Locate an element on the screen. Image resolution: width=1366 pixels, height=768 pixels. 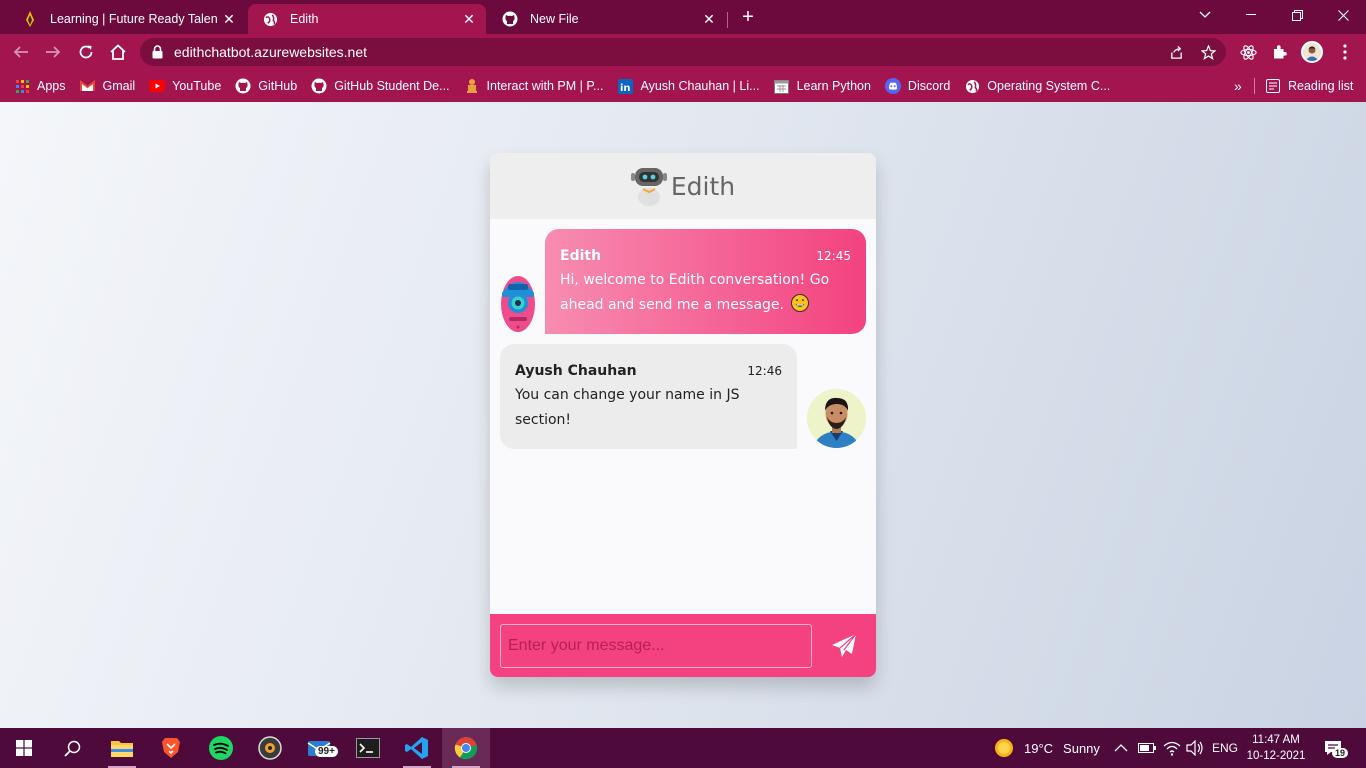
tab-title: Learning | Future Ready Talent is located at coordinates (134, 19).